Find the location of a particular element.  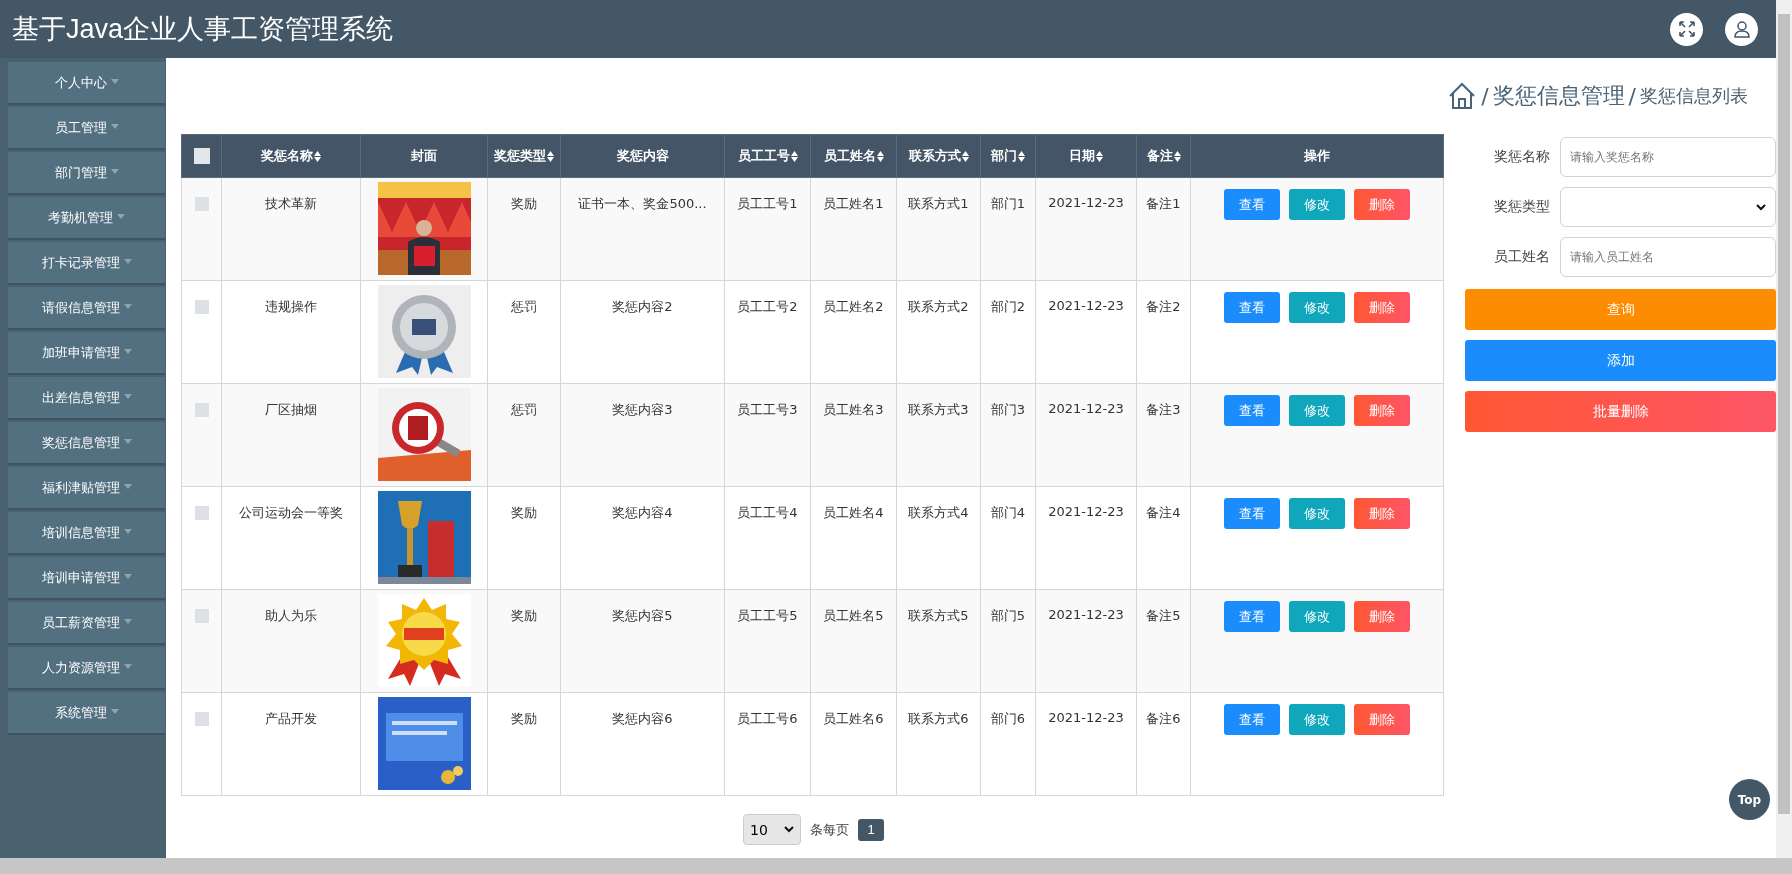

column-header: 员工工号 is located at coordinates (763, 156).